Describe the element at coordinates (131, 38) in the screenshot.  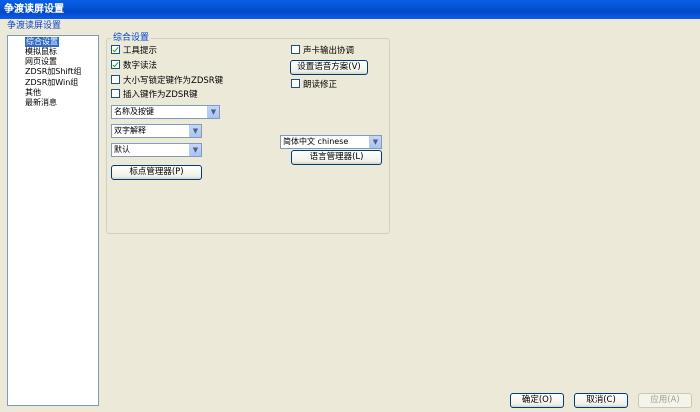
I see `group-title: 综合设置` at that location.